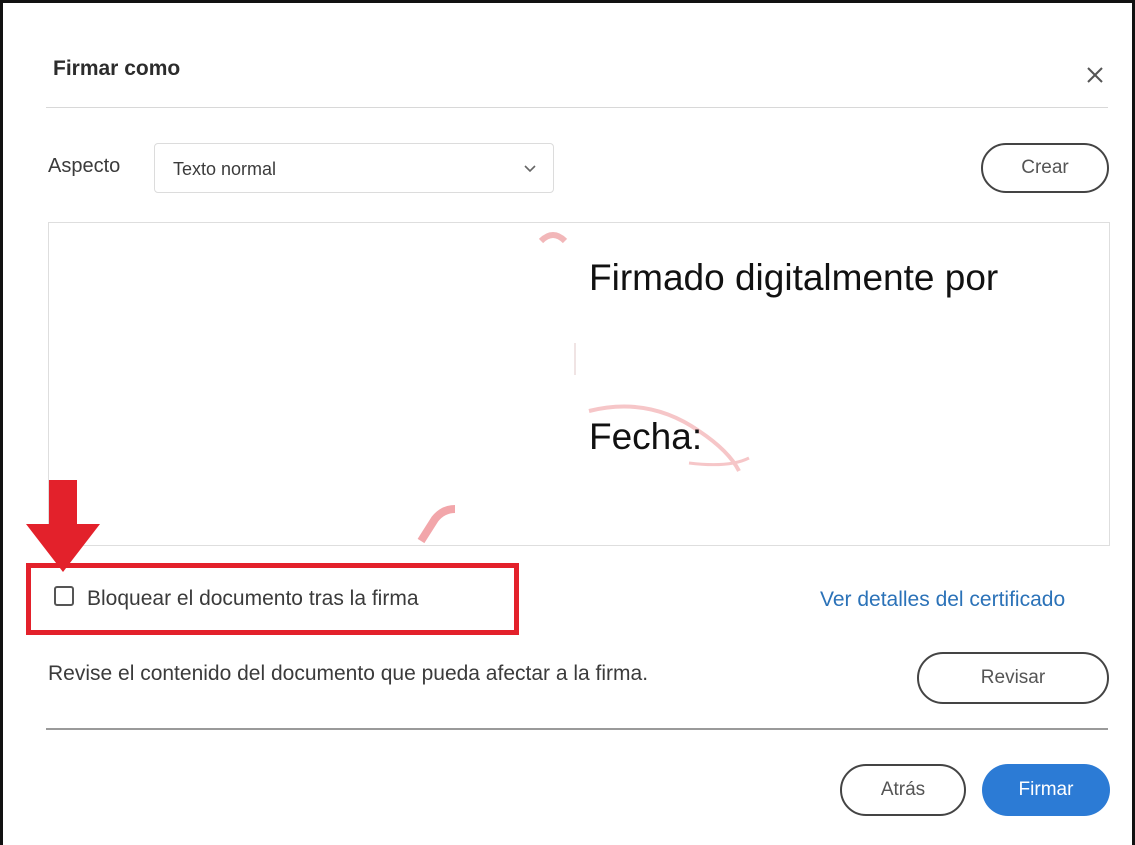 The height and width of the screenshot is (845, 1135). What do you see at coordinates (63, 526) in the screenshot?
I see `annotation-arrow-icon` at bounding box center [63, 526].